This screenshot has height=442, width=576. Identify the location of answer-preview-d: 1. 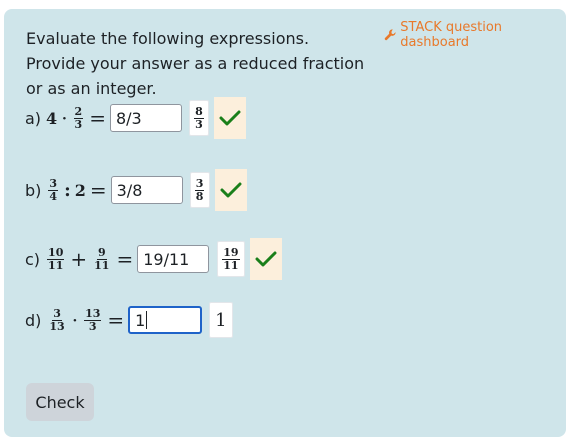
(221, 320).